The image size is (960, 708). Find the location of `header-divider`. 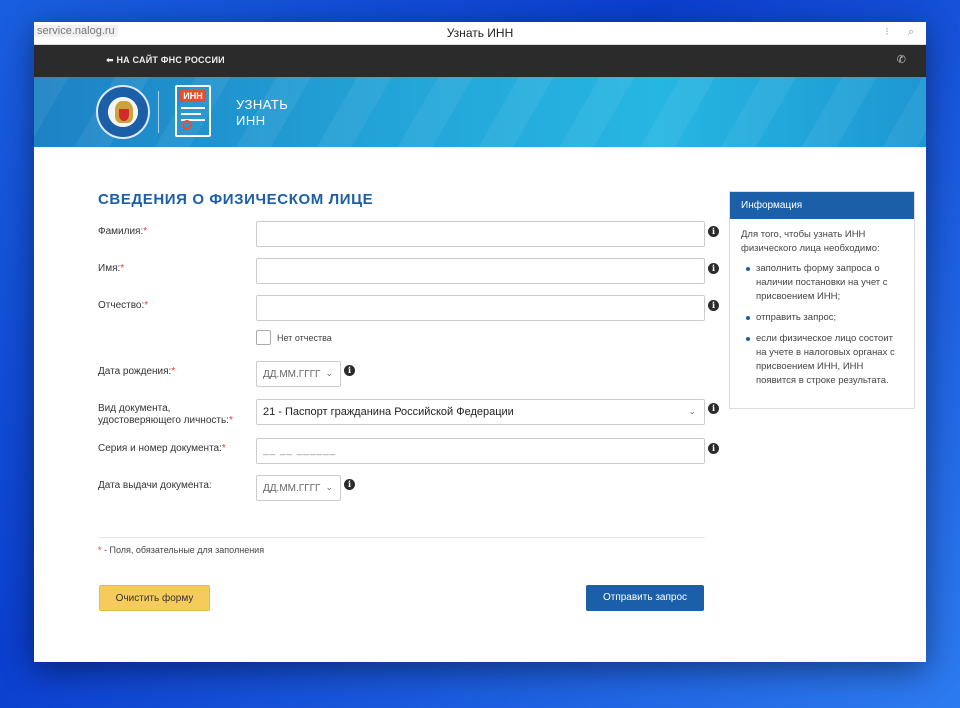

header-divider is located at coordinates (158, 112).